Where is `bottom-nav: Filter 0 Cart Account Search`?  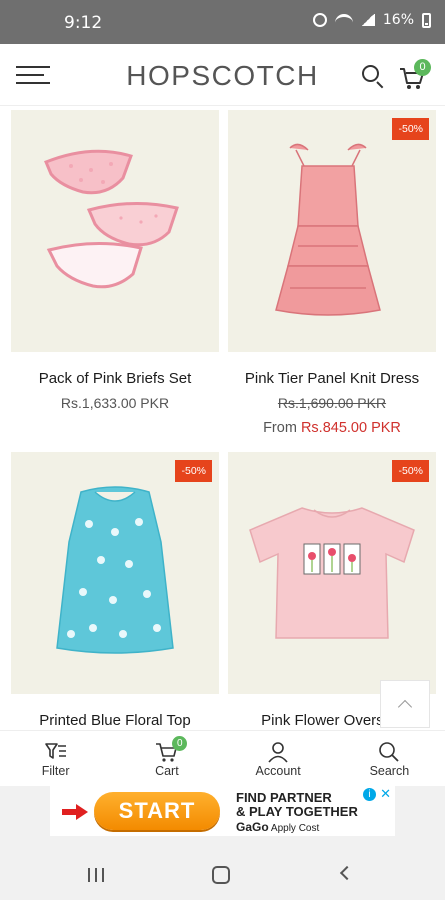
bottom-nav: Filter 0 Cart Account Search is located at coordinates (222, 758).